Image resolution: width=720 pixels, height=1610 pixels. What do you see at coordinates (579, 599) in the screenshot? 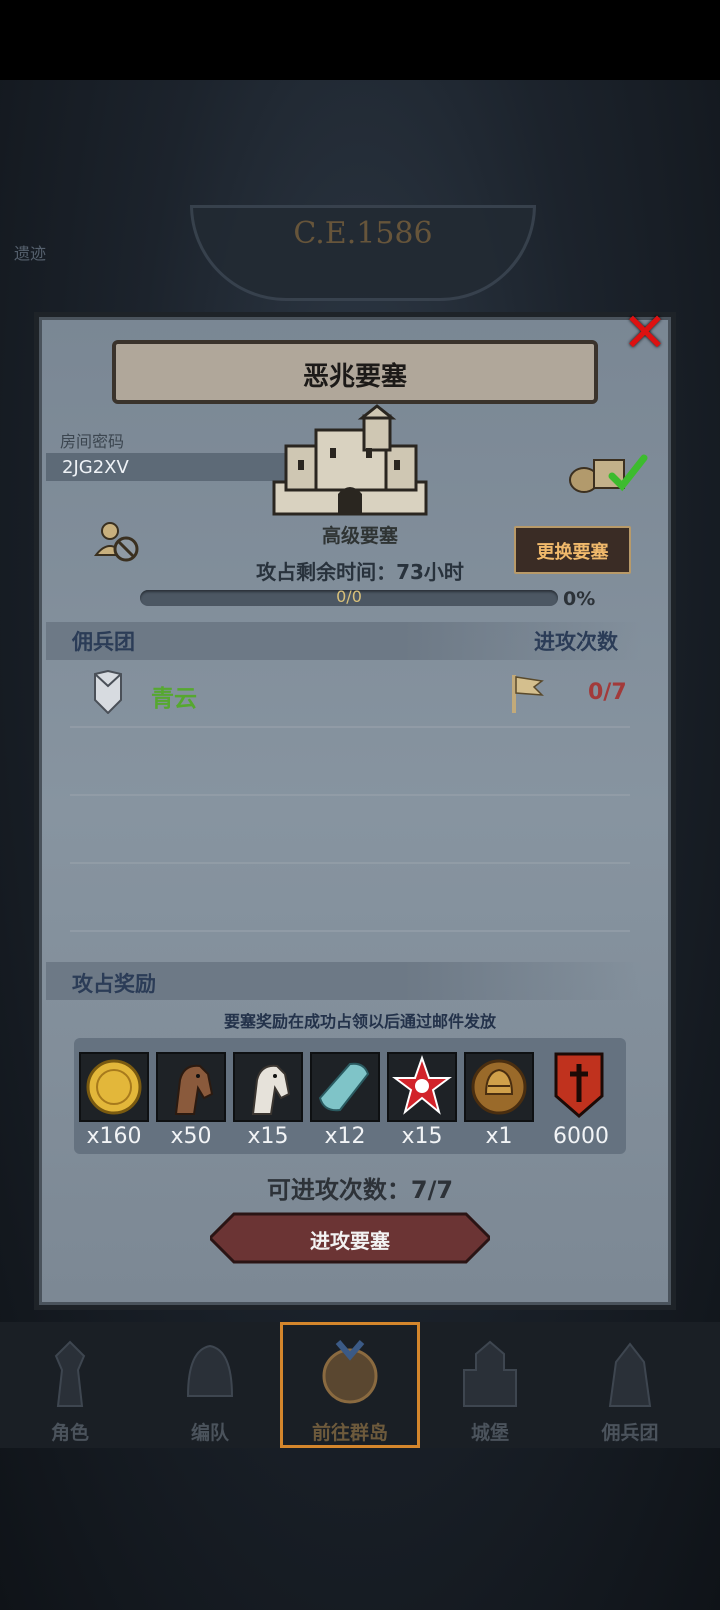
I see `progress-percent: 0%` at bounding box center [579, 599].